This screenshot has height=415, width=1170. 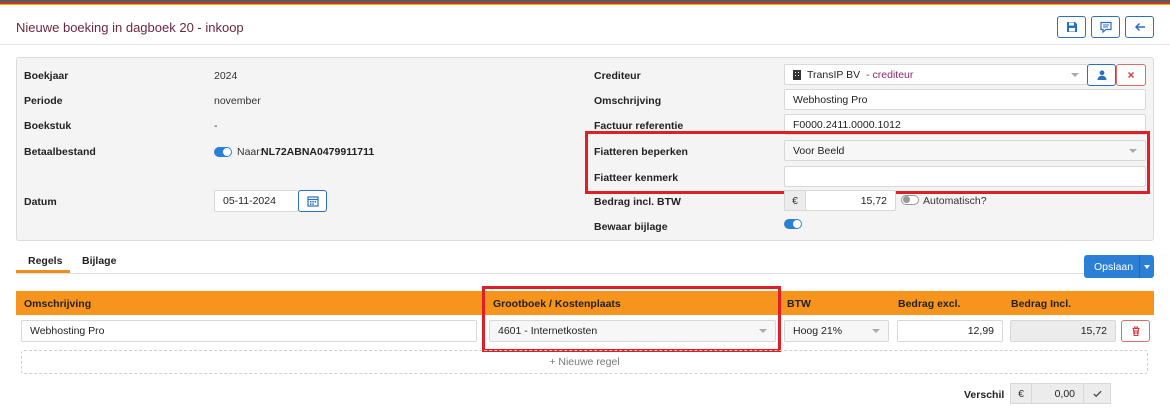 I want to click on datum-value: 05-11-2024, so click(x=249, y=201).